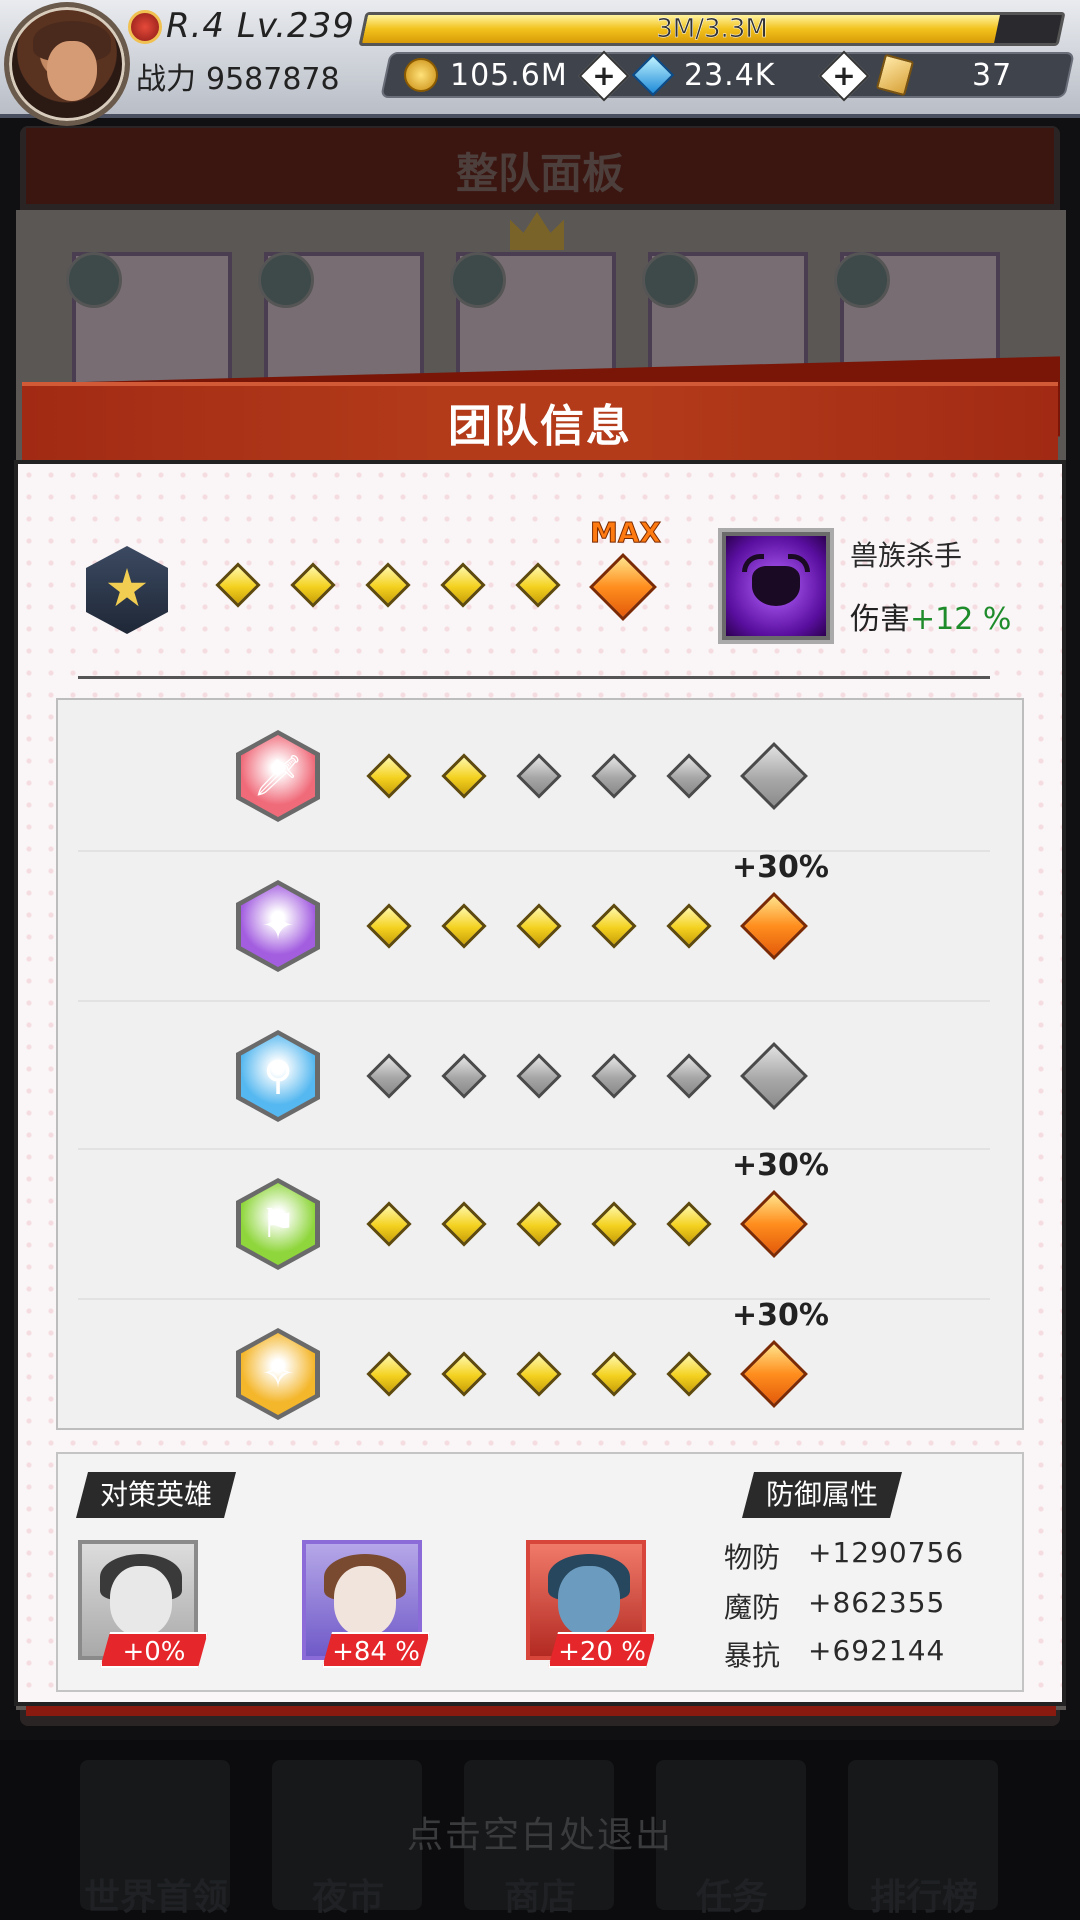  What do you see at coordinates (539, 173) in the screenshot?
I see `background-panel-title: 整队面板` at bounding box center [539, 173].